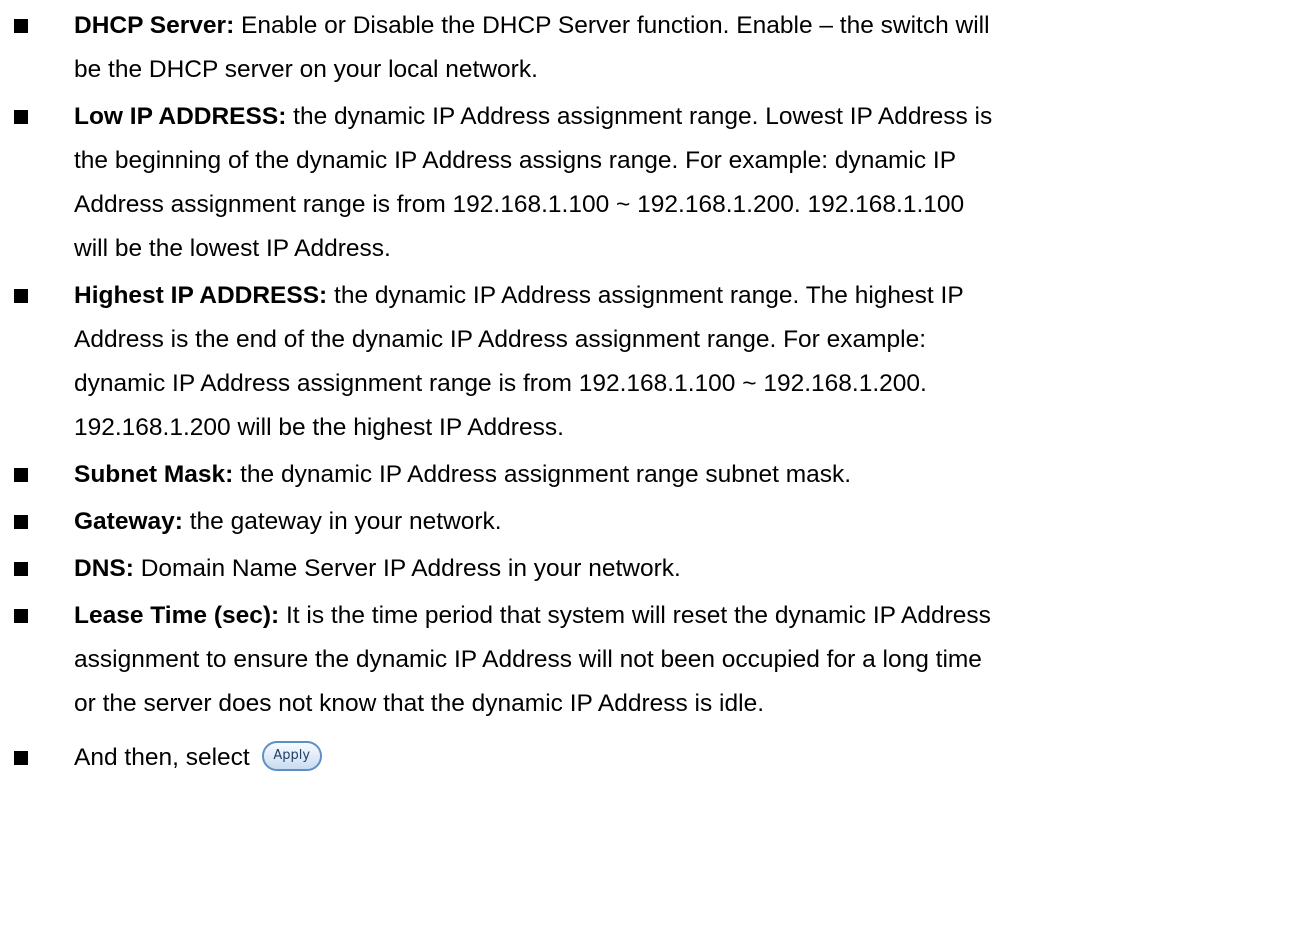 The image size is (1290, 942). I want to click on step-text: And then, select, so click(162, 757).